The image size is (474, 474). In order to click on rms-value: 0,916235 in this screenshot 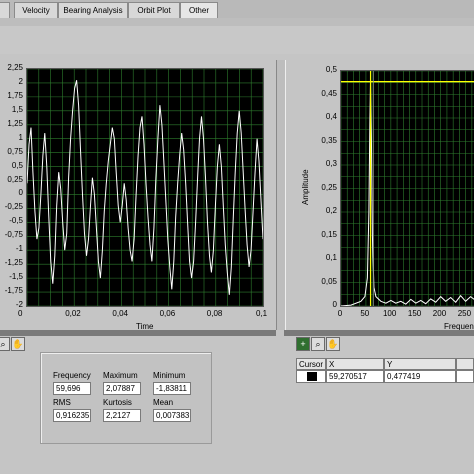, I will do `click(72, 415)`.